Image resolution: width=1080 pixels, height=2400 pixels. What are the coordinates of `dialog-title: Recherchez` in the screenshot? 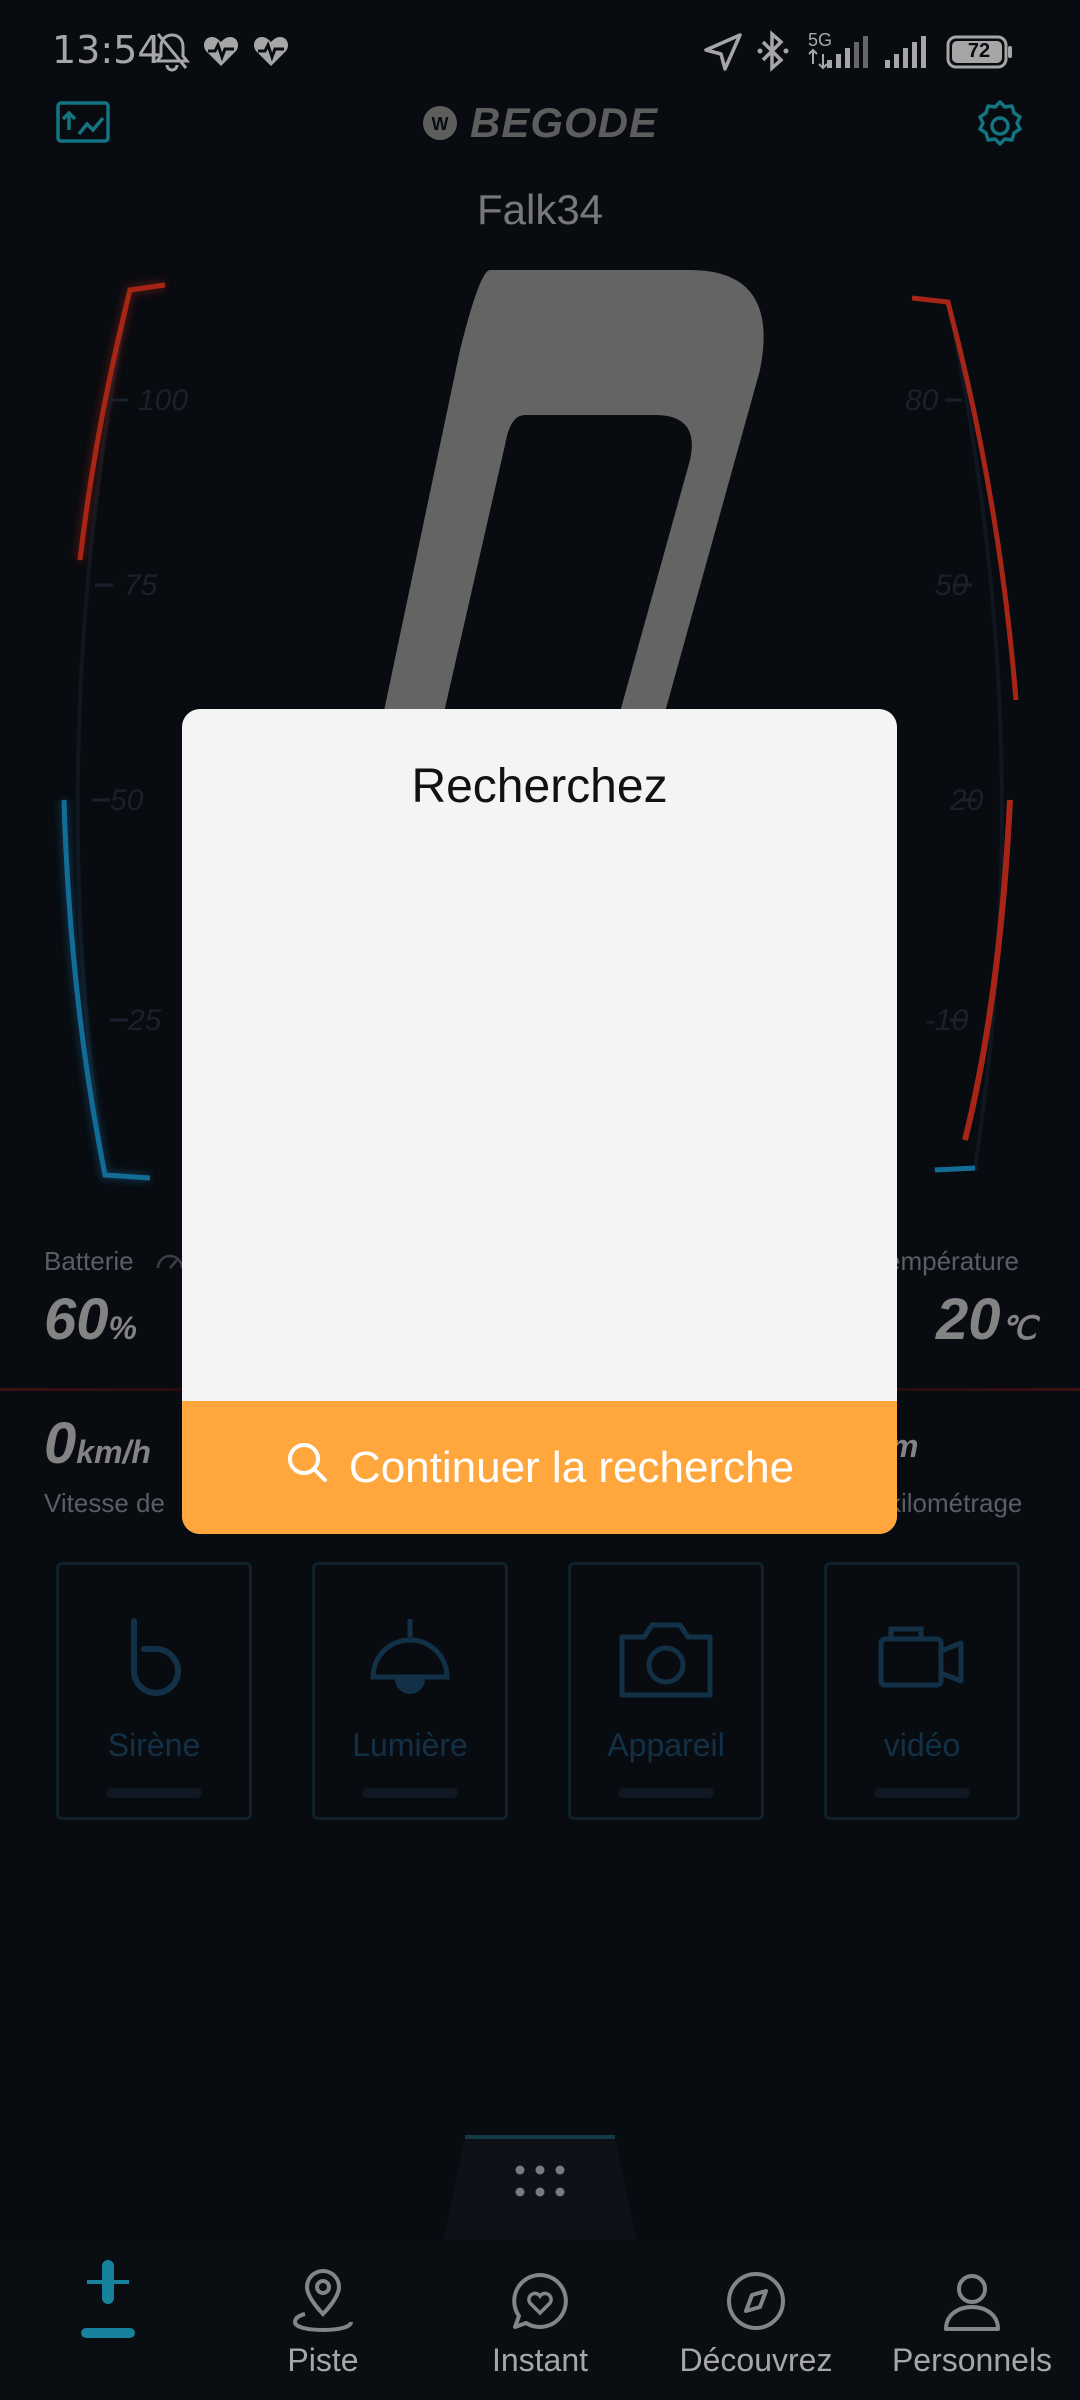 It's located at (539, 786).